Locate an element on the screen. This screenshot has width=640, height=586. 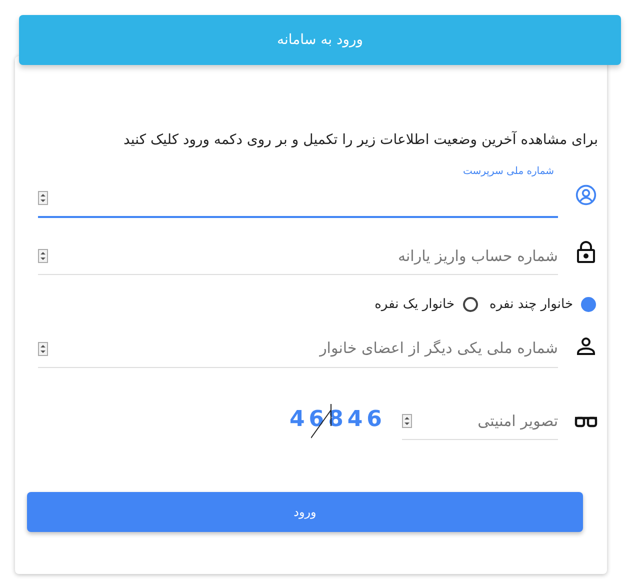
header-title: ورود به سامانه is located at coordinates (320, 40).